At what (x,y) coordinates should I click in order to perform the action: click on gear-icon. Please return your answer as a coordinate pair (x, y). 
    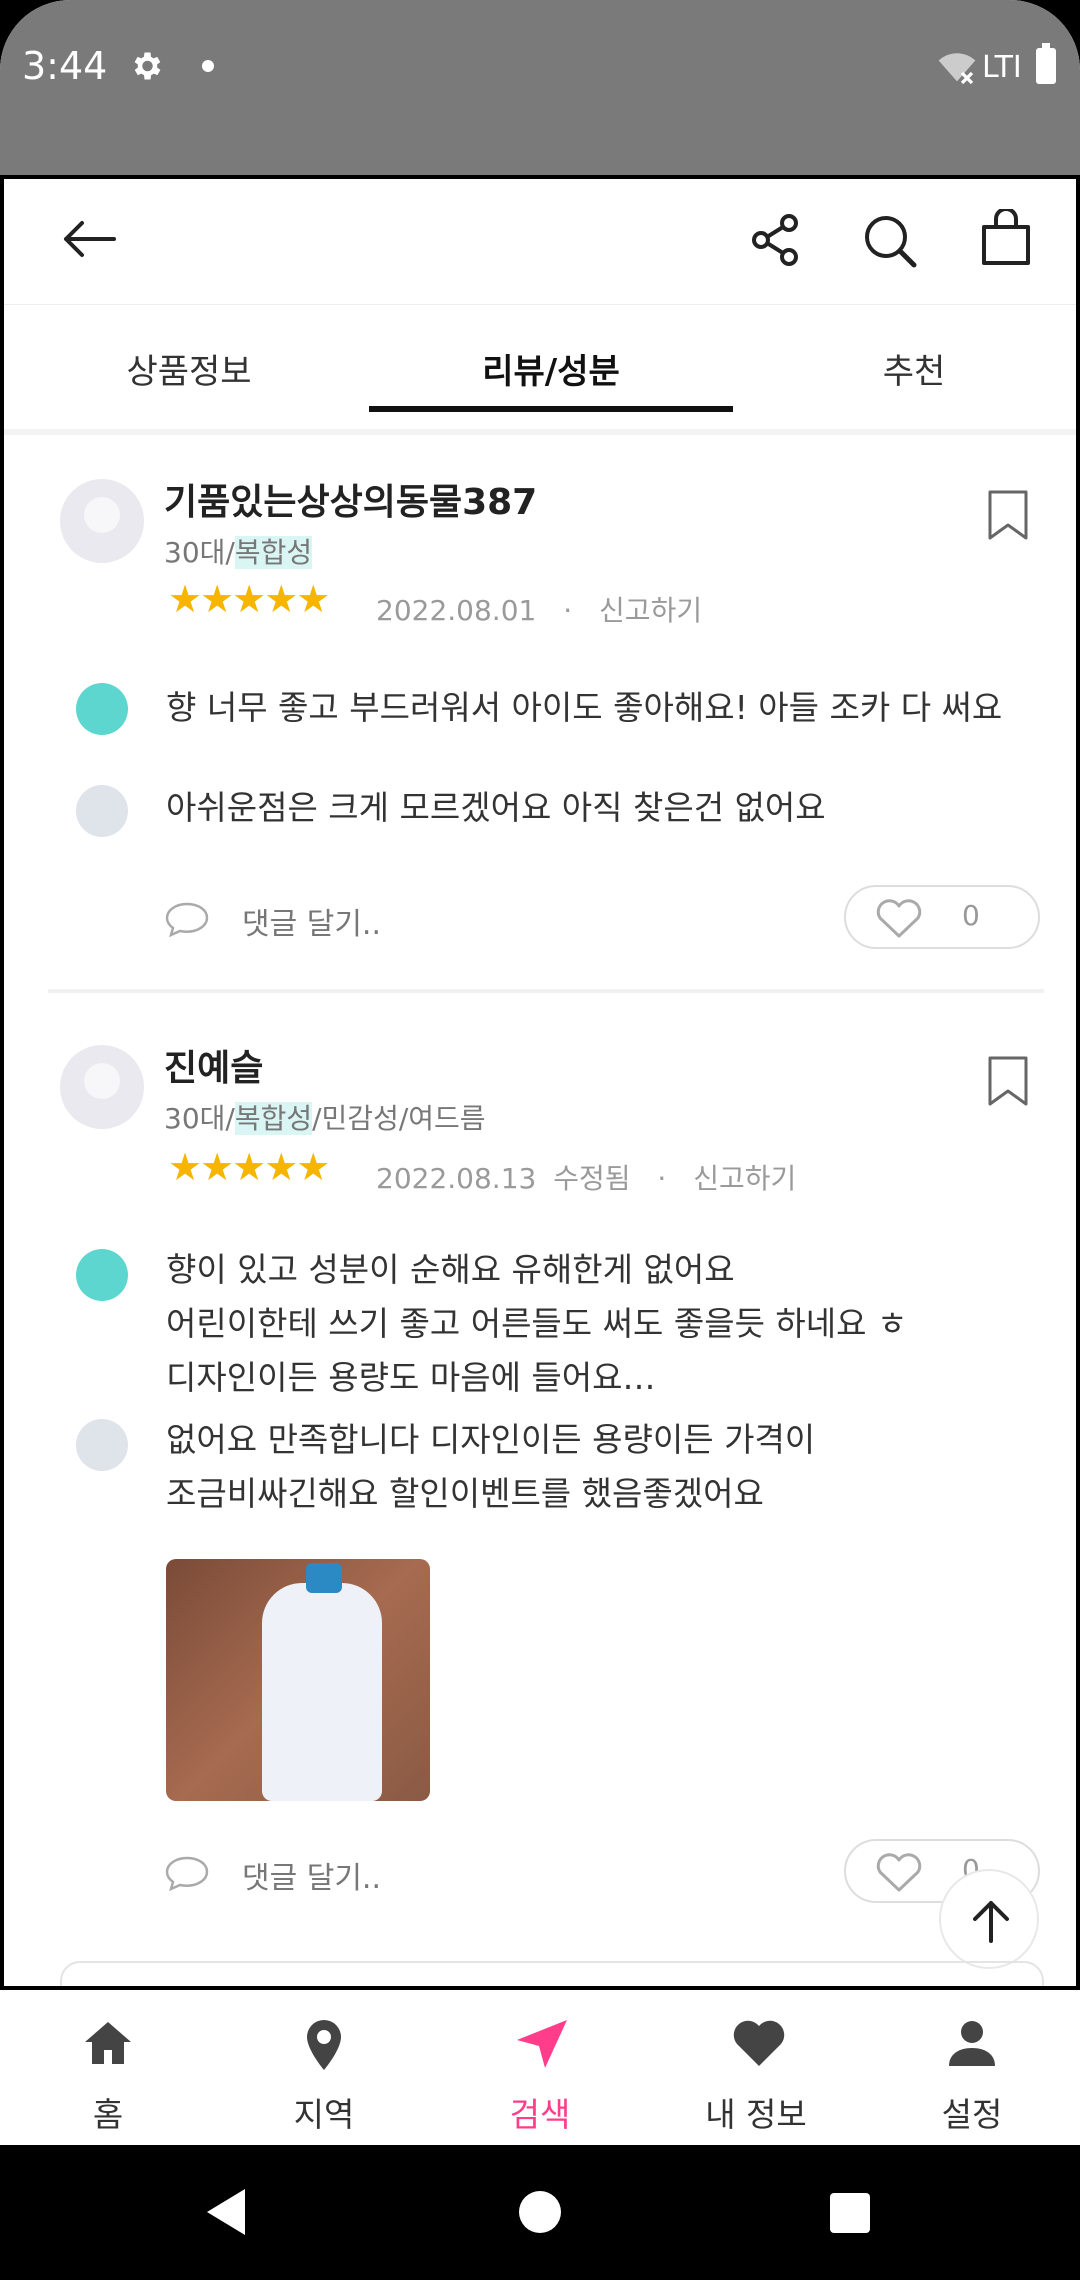
    Looking at the image, I should click on (147, 66).